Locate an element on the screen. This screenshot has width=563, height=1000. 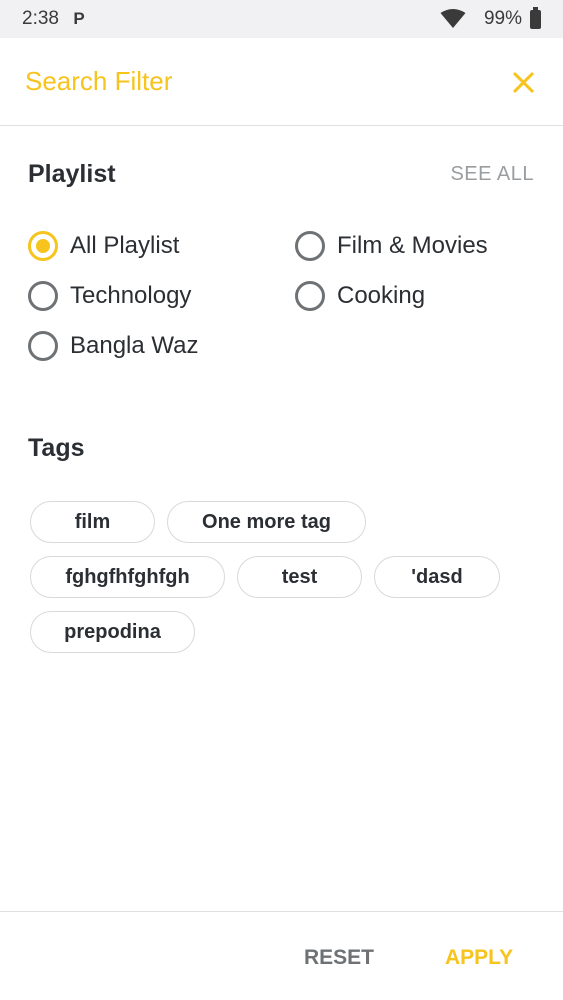
footer-actions: RESET APPLY is located at coordinates (281, 955).